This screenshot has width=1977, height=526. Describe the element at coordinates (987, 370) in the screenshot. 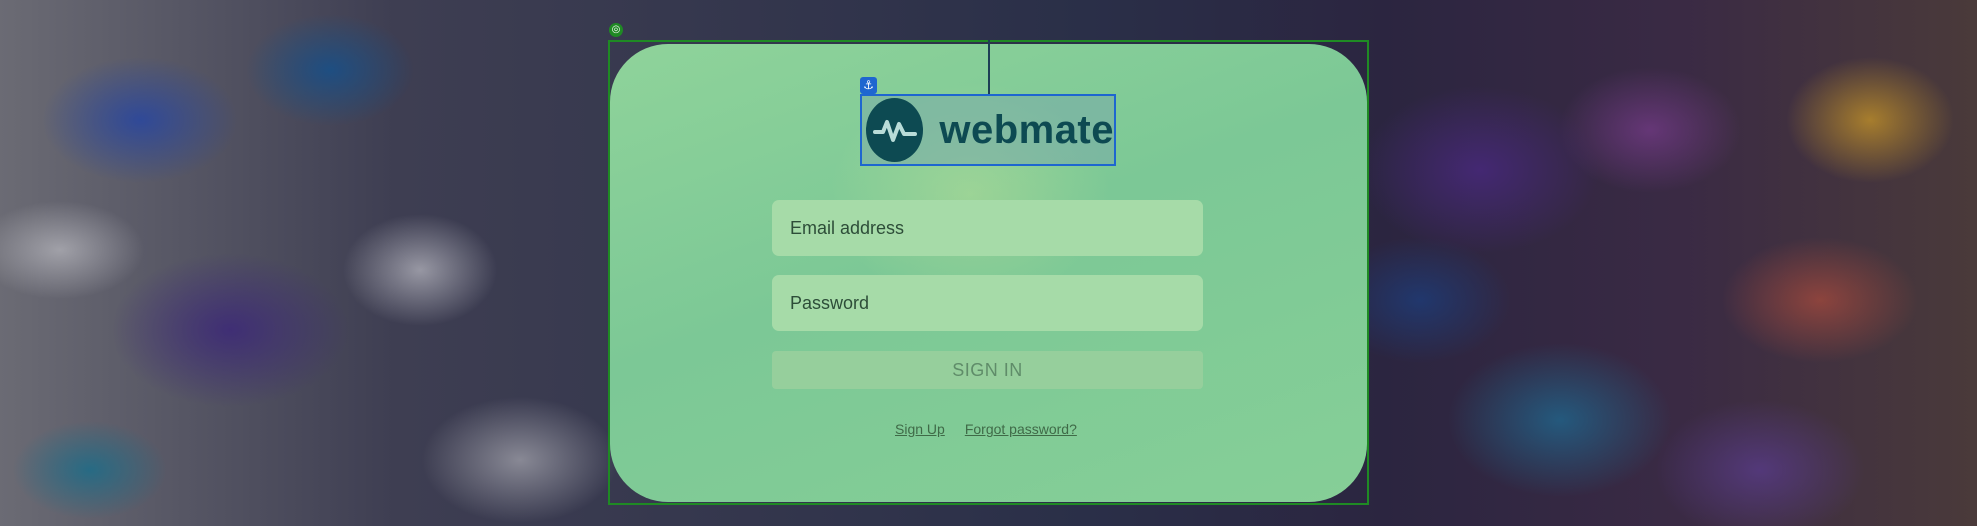

I see `sign-in-button: SIGN IN` at that location.